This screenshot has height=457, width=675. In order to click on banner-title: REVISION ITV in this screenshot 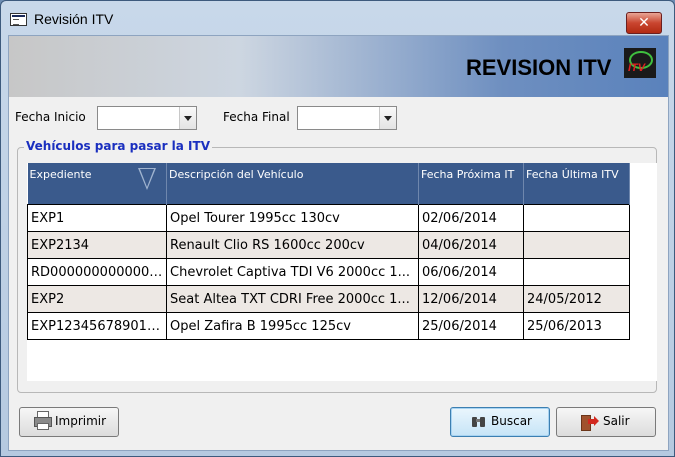, I will do `click(539, 67)`.